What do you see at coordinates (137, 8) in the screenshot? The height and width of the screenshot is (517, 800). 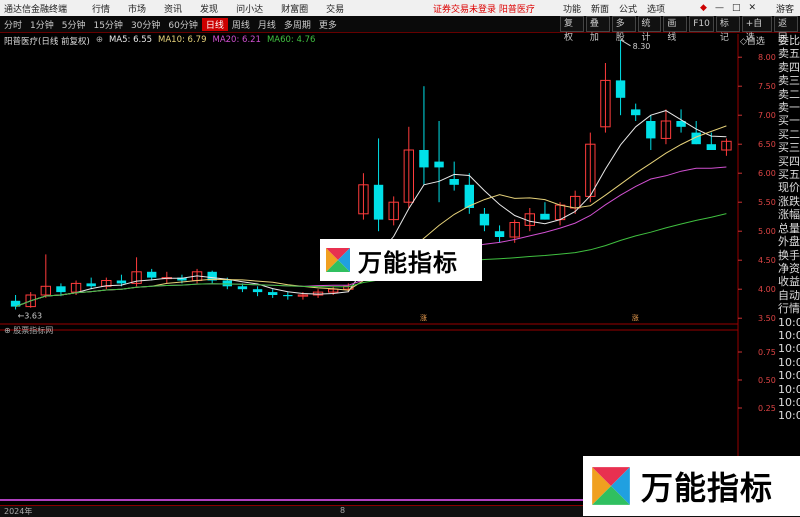 I see `menu-market: 市场` at bounding box center [137, 8].